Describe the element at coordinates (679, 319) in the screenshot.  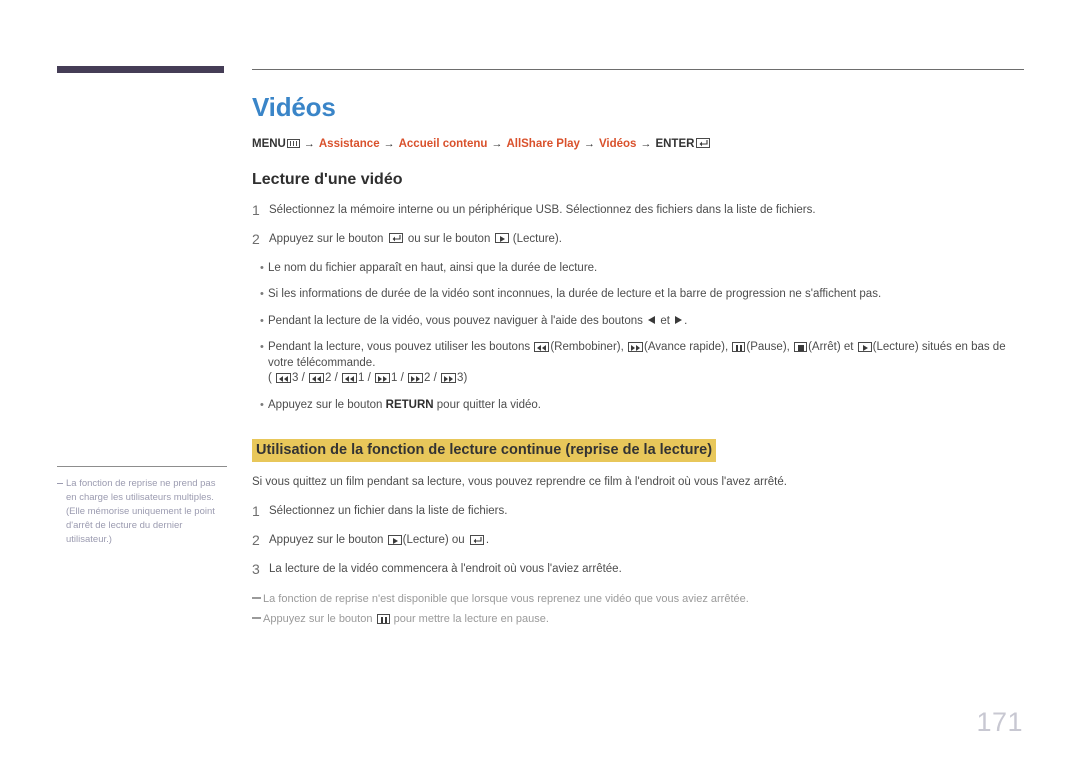
I see `arrow-right-icon` at that location.